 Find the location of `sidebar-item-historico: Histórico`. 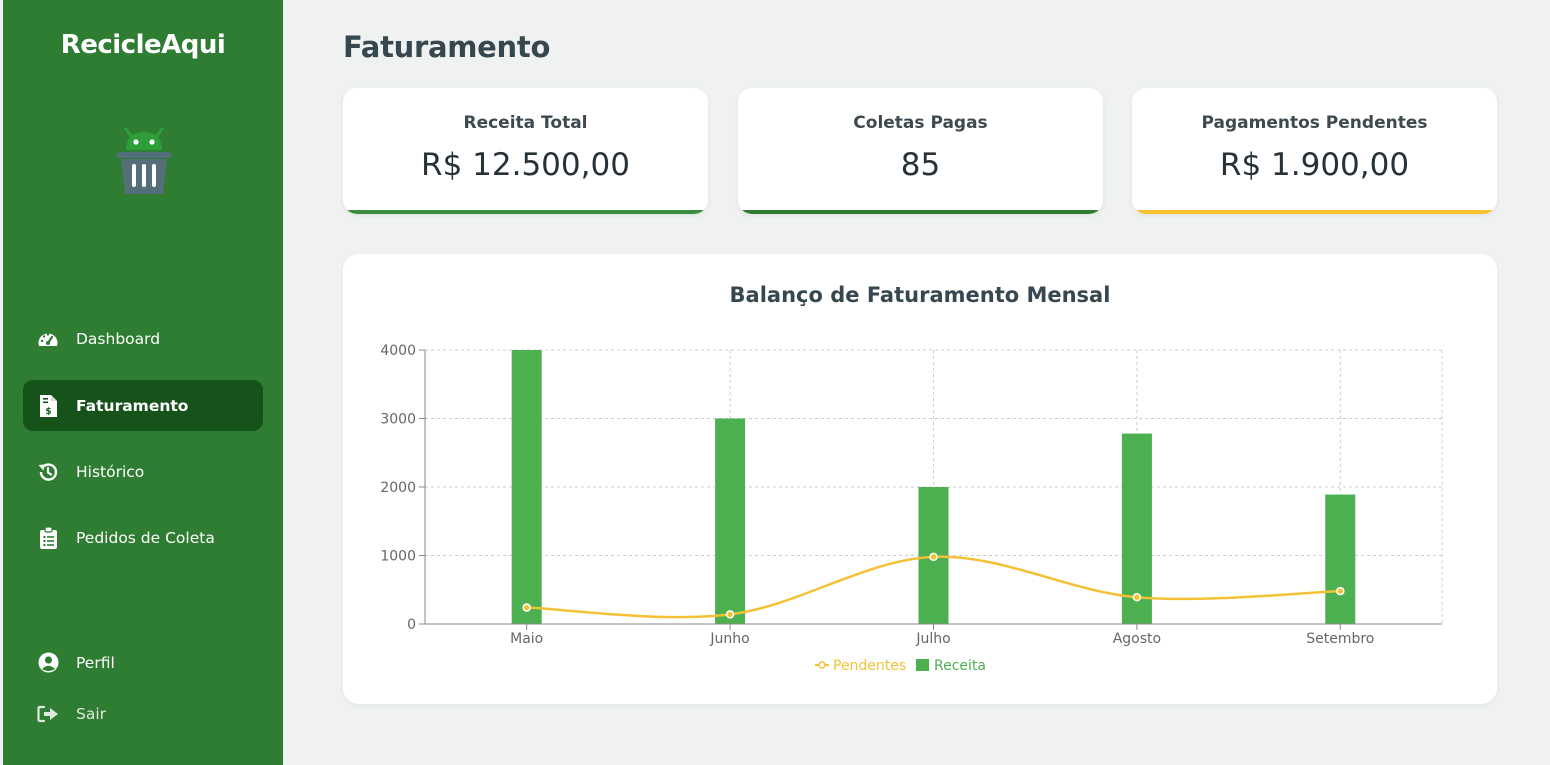

sidebar-item-historico: Histórico is located at coordinates (143, 471).